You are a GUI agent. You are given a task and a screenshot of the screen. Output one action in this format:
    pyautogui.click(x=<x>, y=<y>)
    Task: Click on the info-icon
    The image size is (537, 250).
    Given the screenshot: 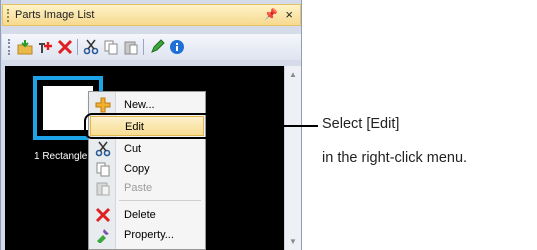 What is the action you would take?
    pyautogui.click(x=177, y=47)
    